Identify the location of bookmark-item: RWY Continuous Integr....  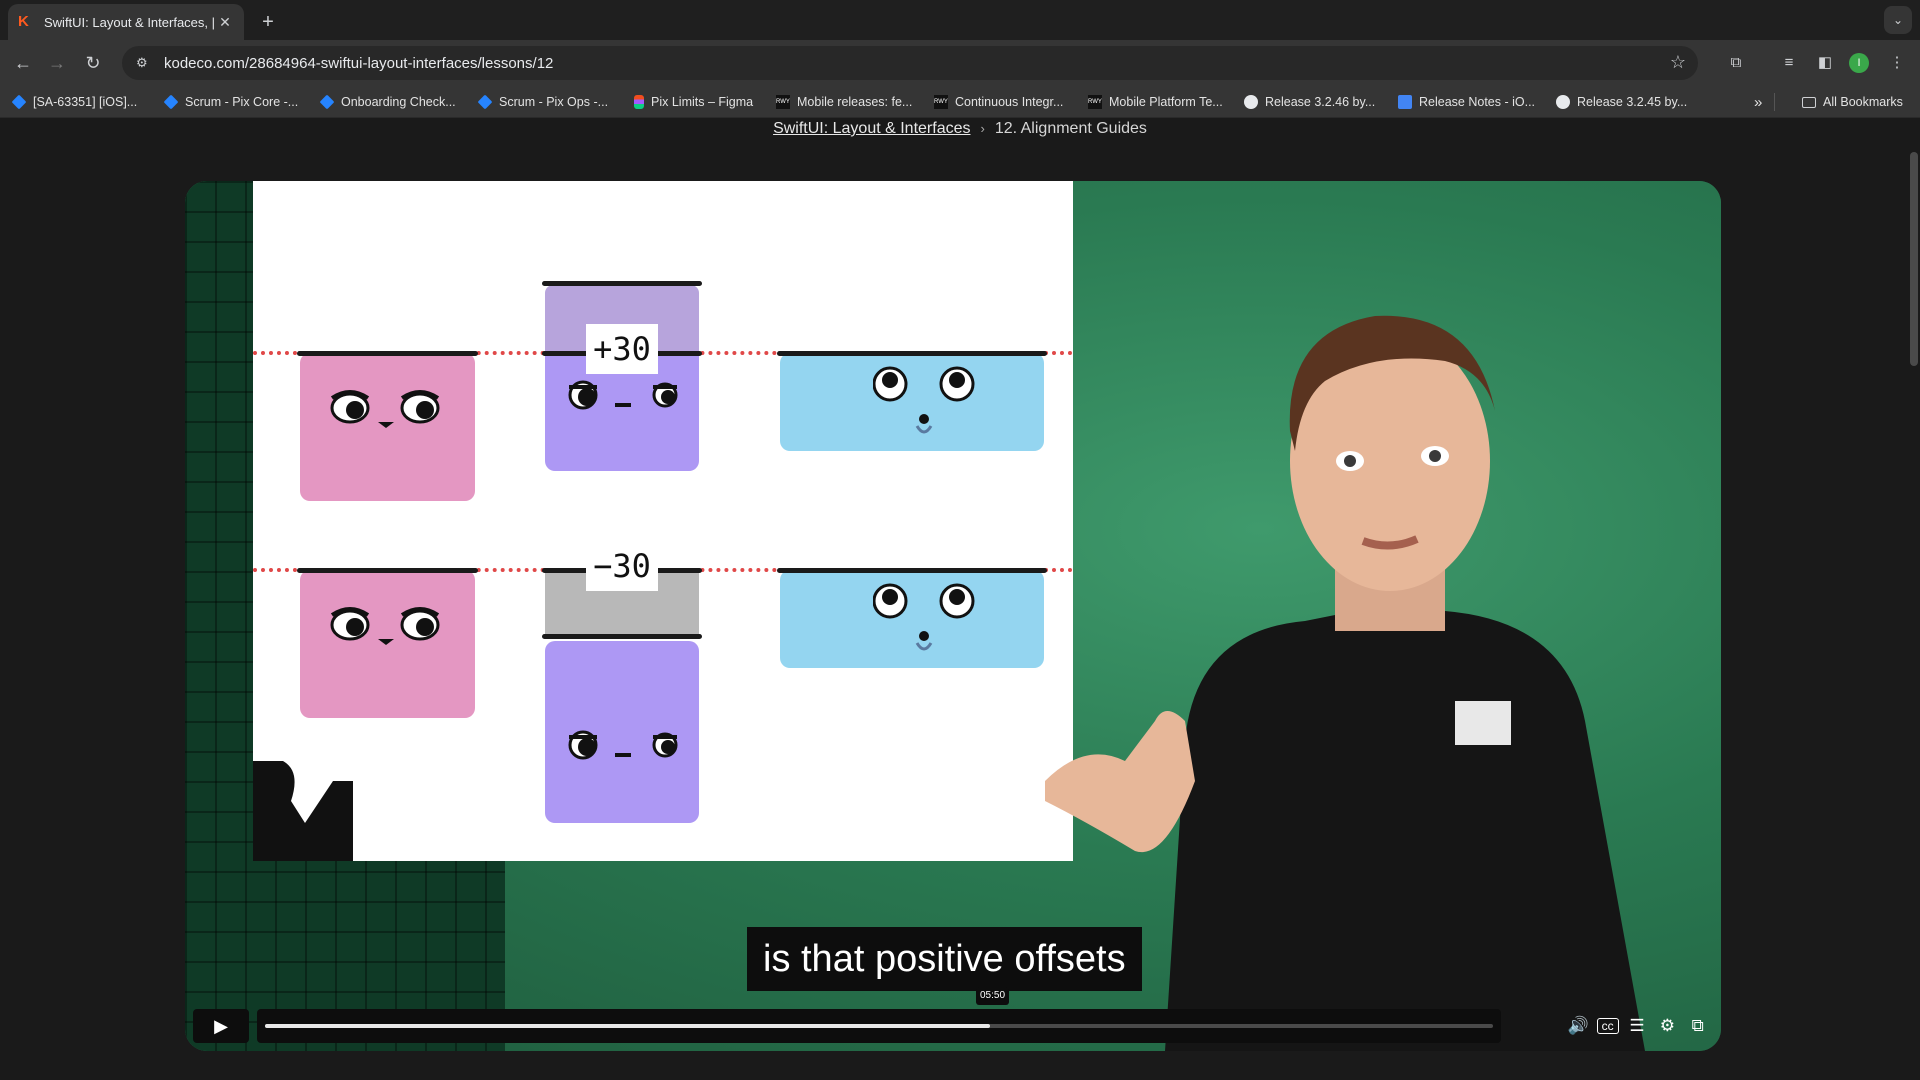
(998, 102).